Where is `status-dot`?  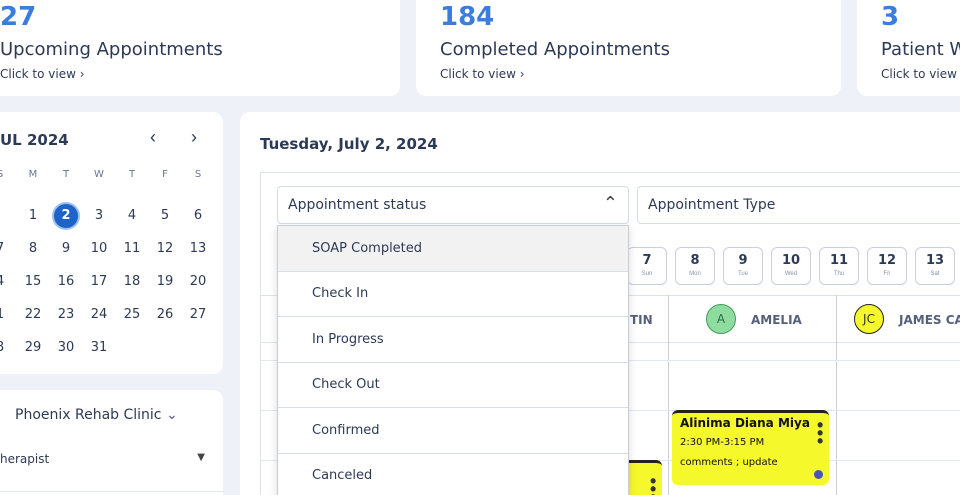
status-dot is located at coordinates (818, 474).